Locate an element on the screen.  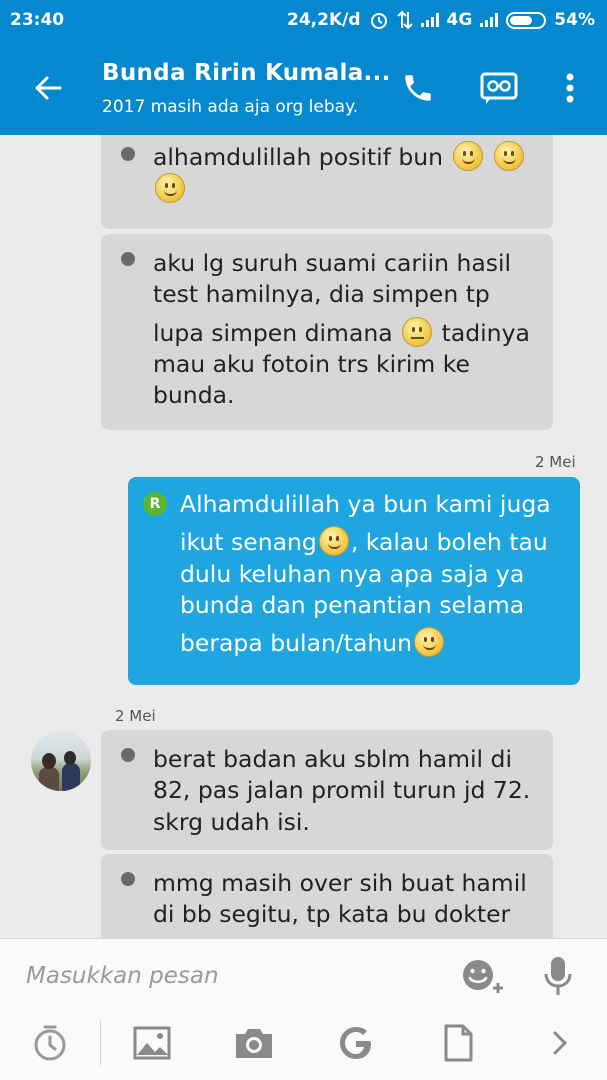
message-line: bunda dan penantian selama is located at coordinates (352, 604).